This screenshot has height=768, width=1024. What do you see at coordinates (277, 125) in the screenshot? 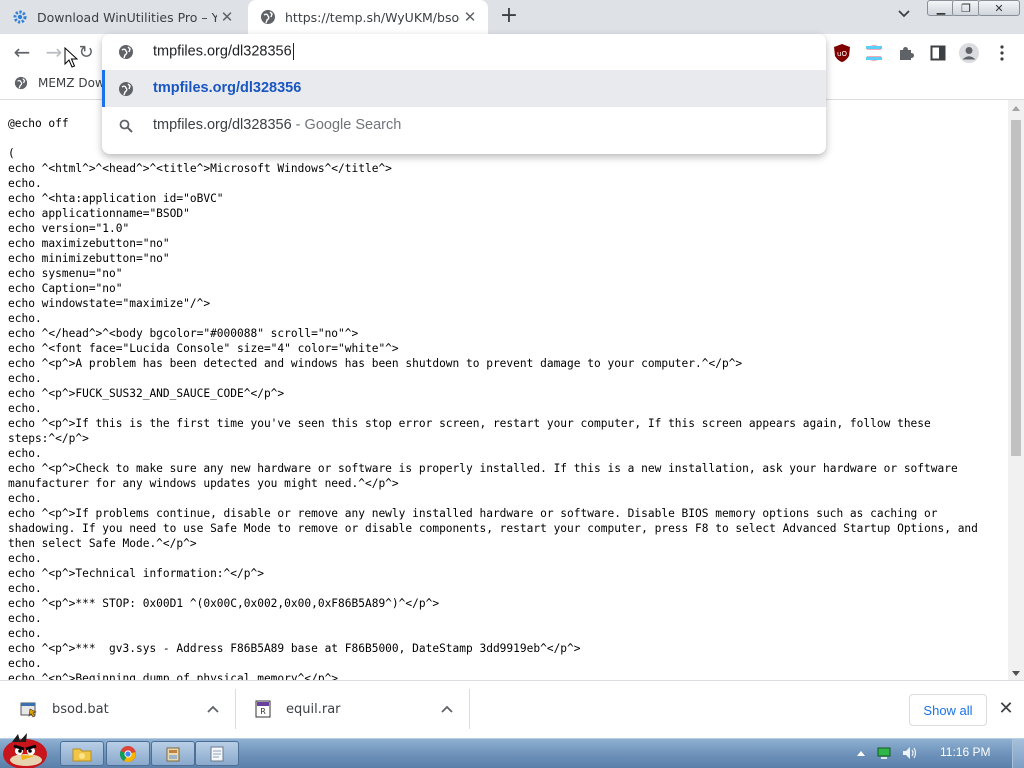
I see `suggestion-text: tmpfiles.org/dl328356 - Google Search` at bounding box center [277, 125].